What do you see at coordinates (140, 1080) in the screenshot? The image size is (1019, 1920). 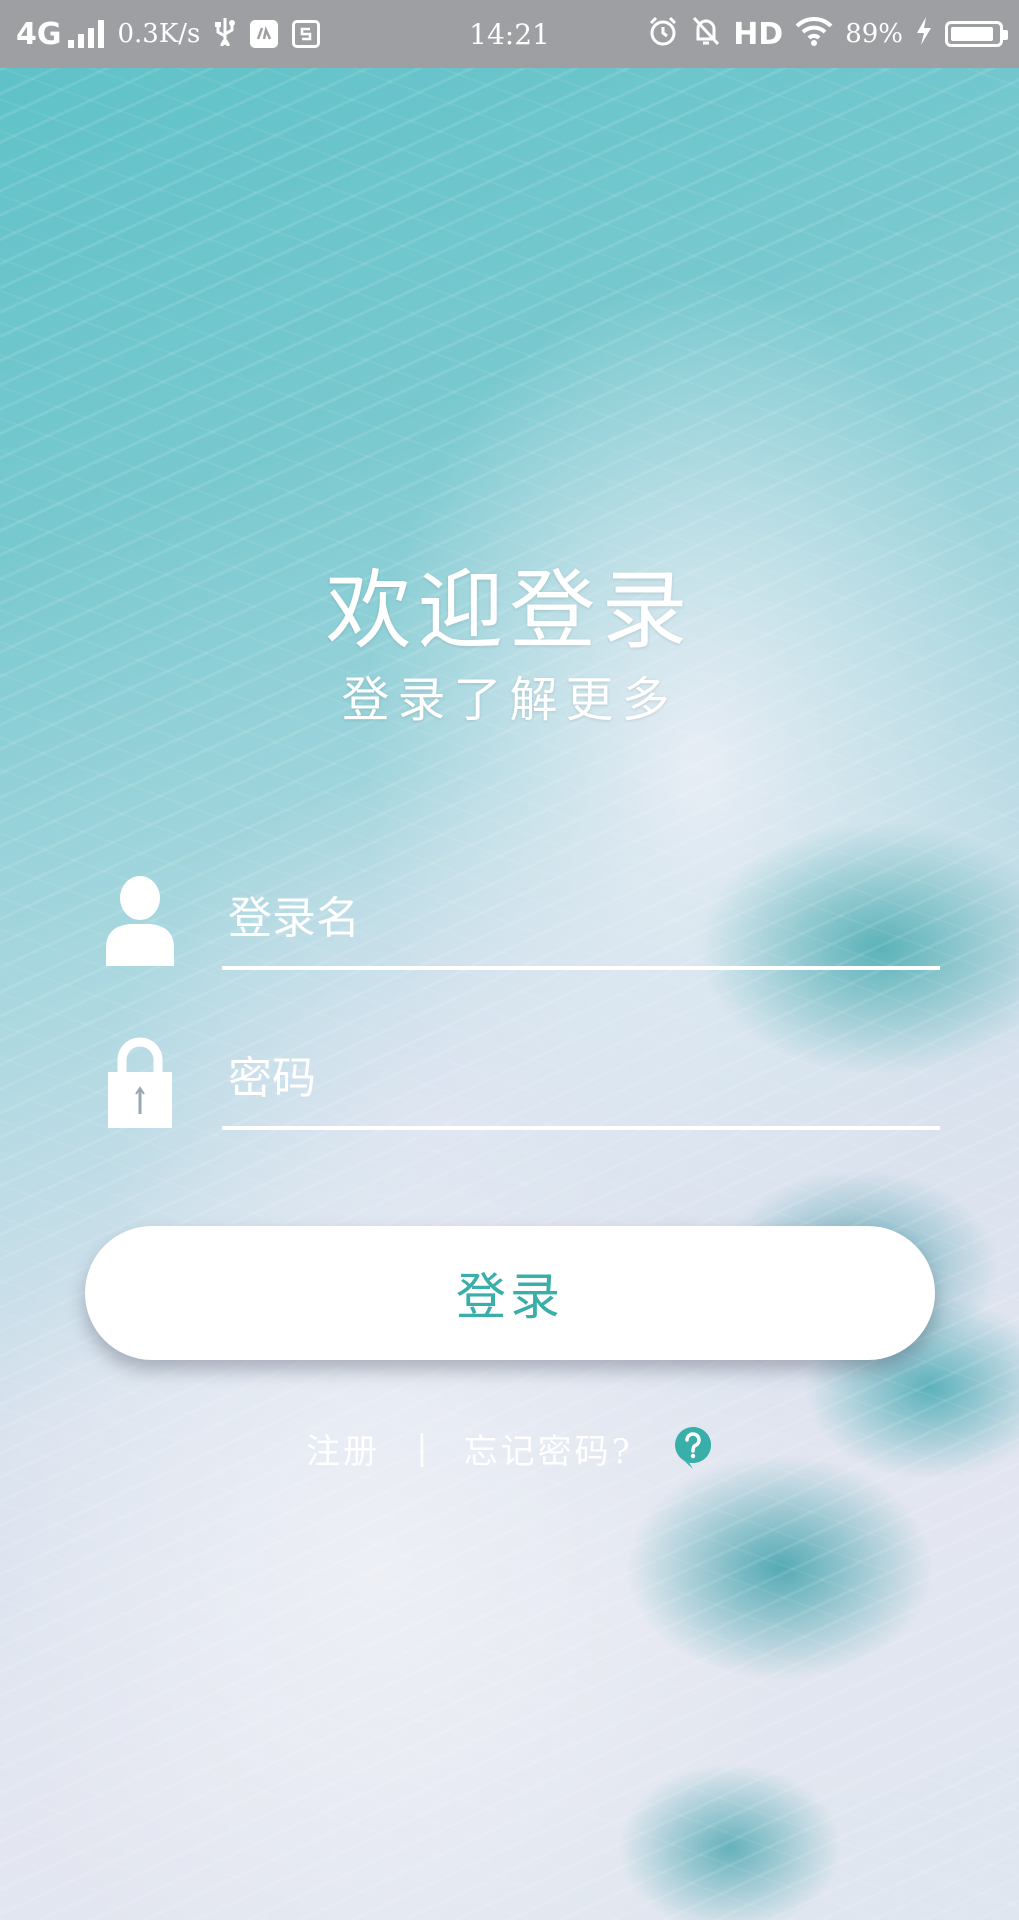 I see `lock-icon` at bounding box center [140, 1080].